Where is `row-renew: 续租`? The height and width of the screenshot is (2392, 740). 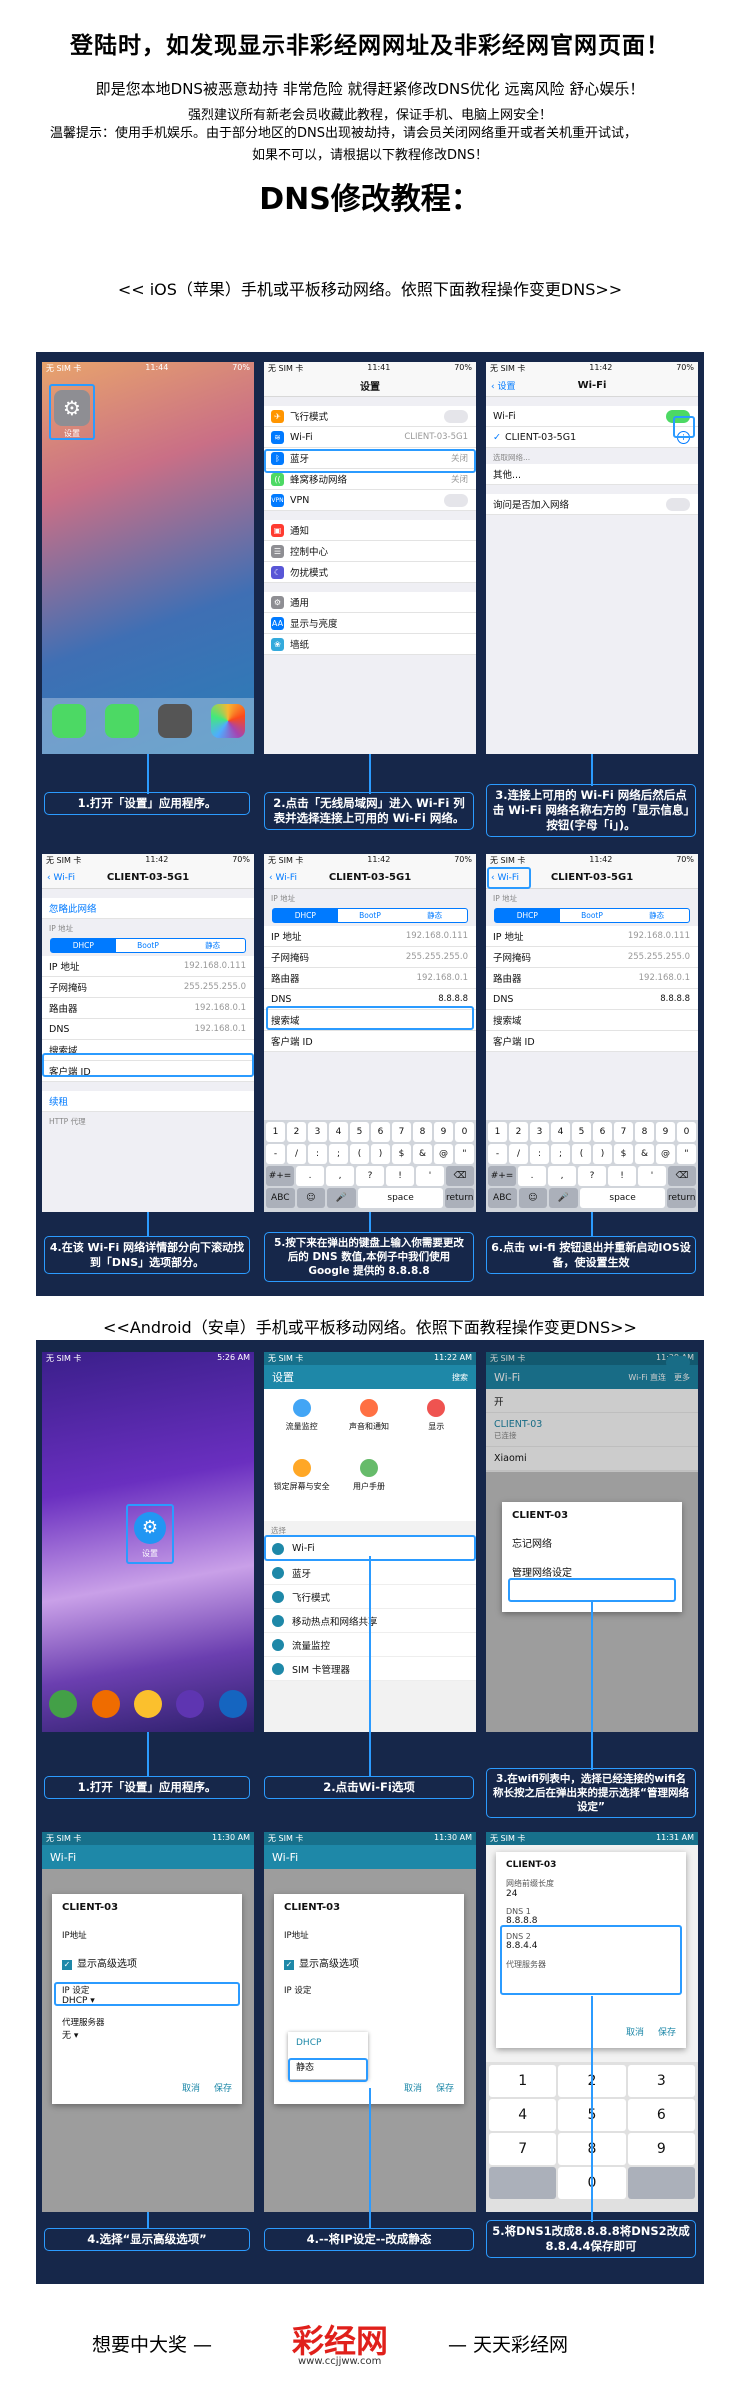
row-renew: 续租 is located at coordinates (148, 1101).